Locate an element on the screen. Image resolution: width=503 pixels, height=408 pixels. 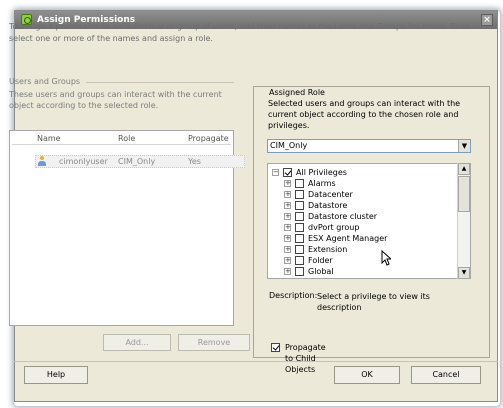
close-button: × is located at coordinates (487, 20).